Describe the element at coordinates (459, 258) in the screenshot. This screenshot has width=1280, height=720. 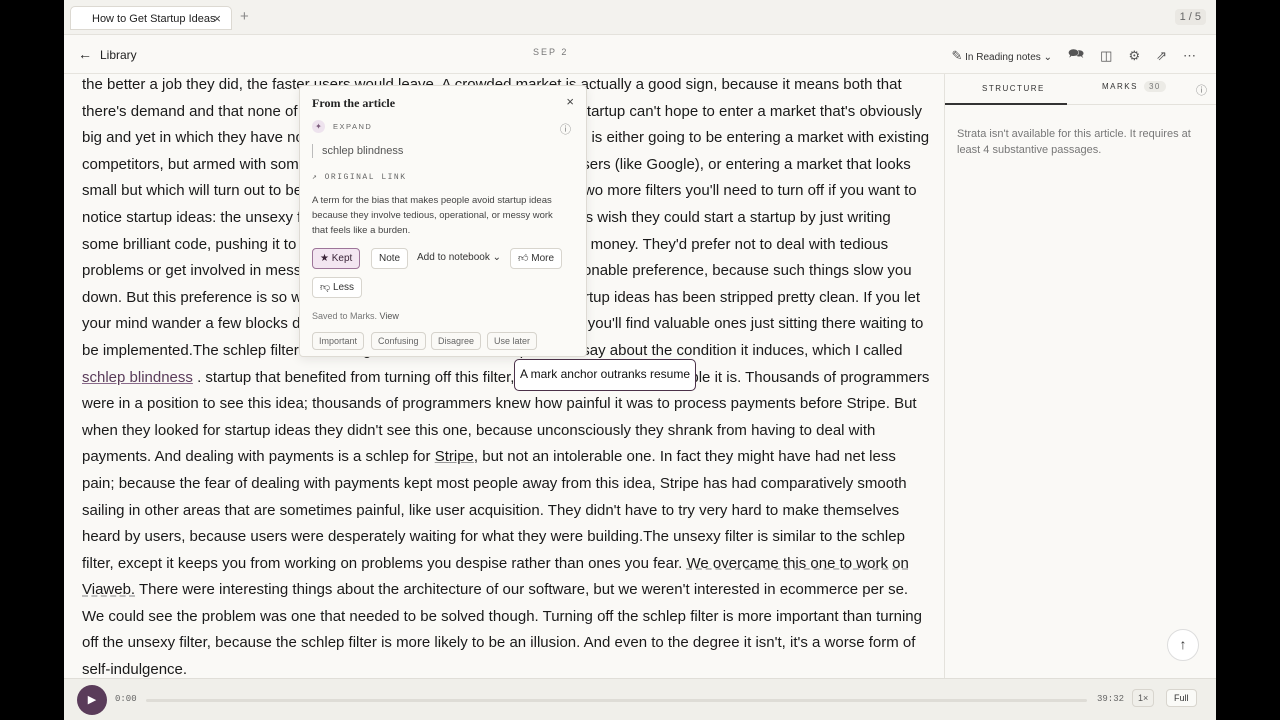
I see `add-to-notebook-button: Add to notebook ⌄` at that location.